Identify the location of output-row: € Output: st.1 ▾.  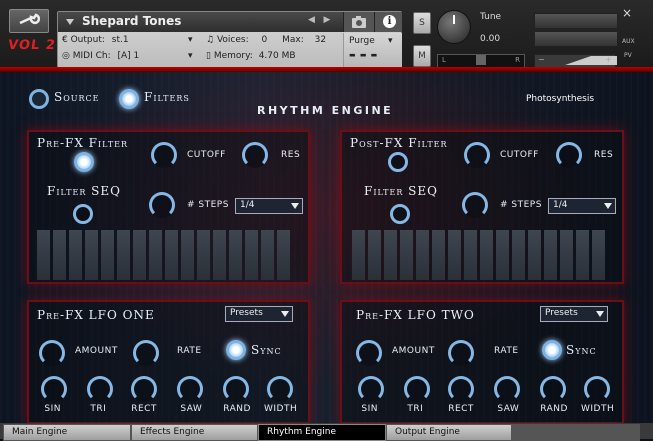
(127, 40).